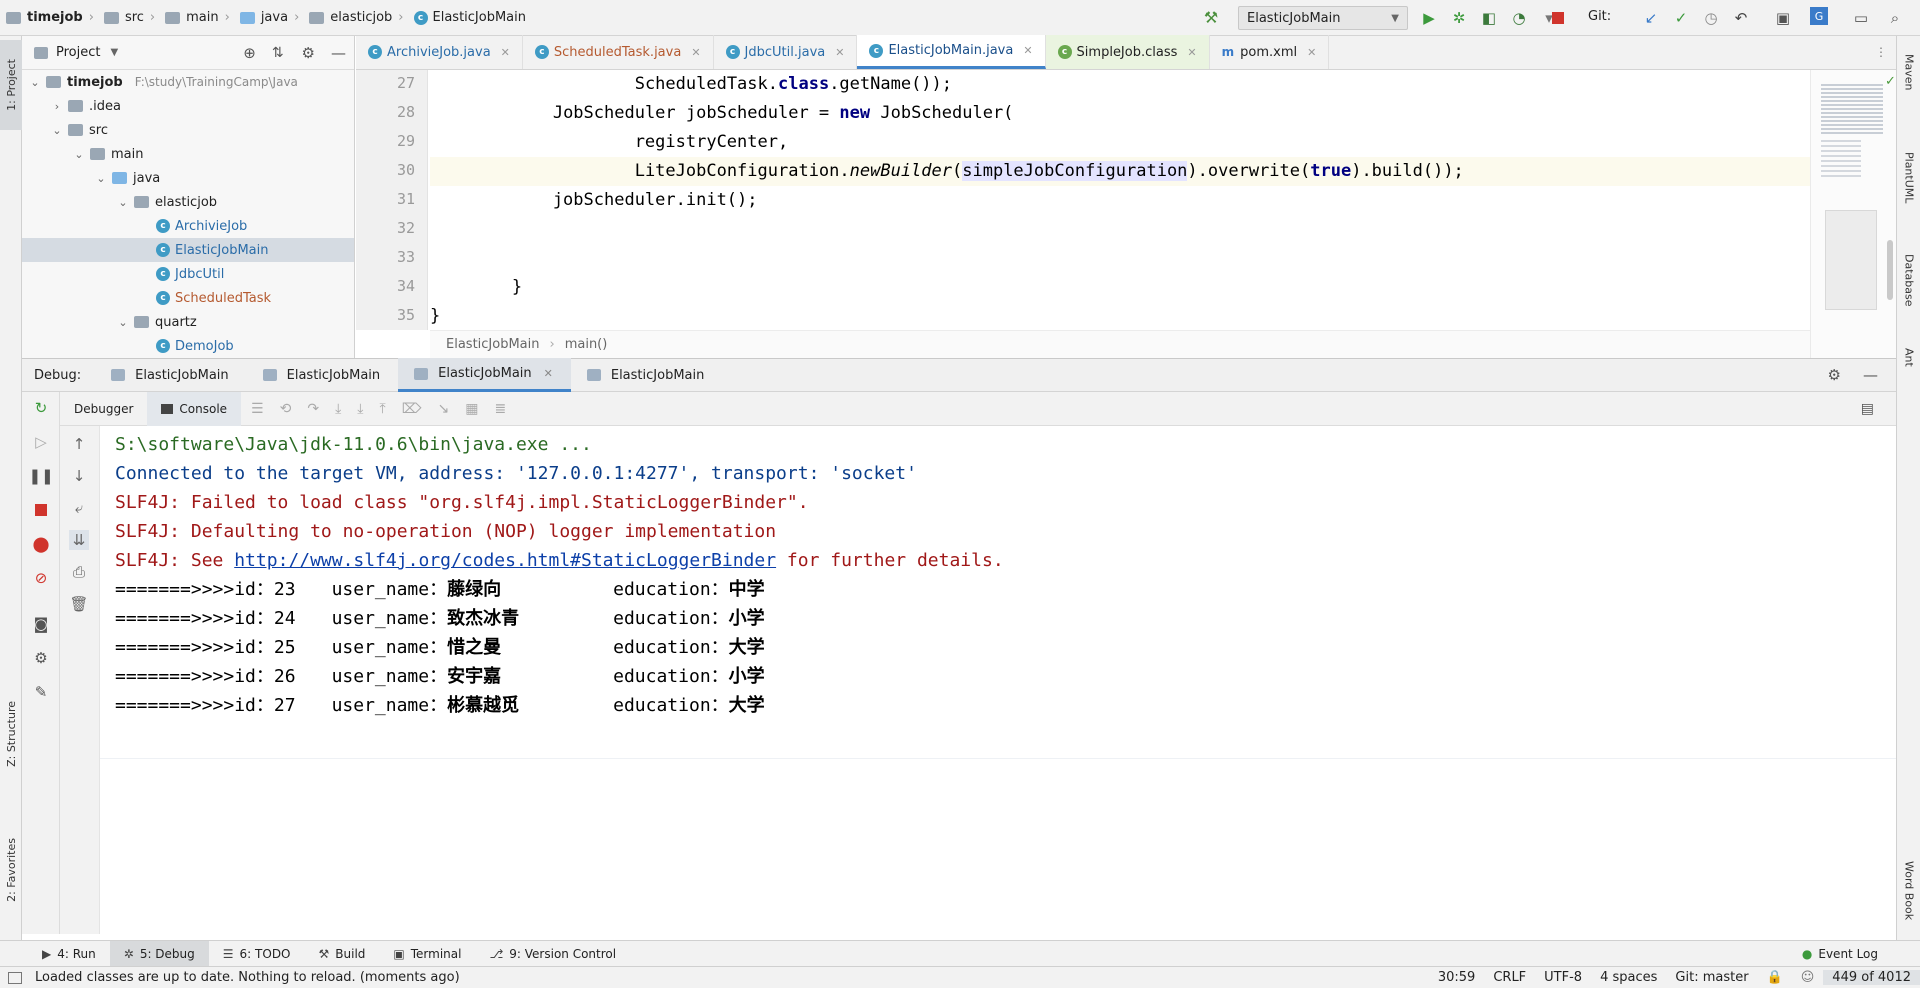 This screenshot has width=1920, height=988. I want to click on editor-minimap: ✓, so click(1853, 214).